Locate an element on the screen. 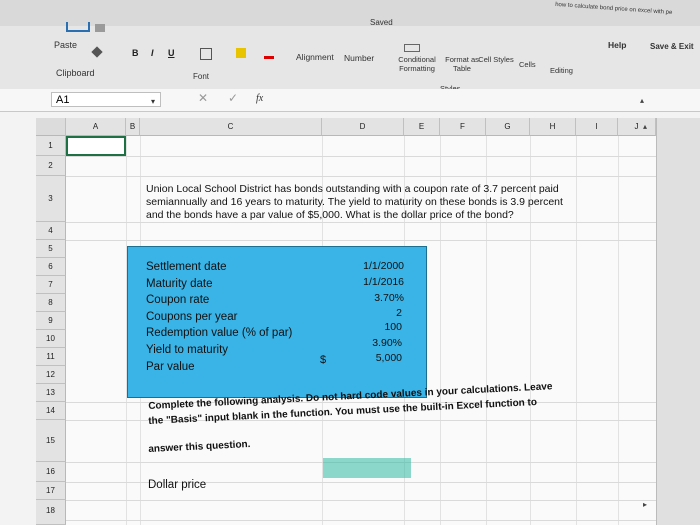  format-as-table-button: Format as Table is located at coordinates (462, 64).